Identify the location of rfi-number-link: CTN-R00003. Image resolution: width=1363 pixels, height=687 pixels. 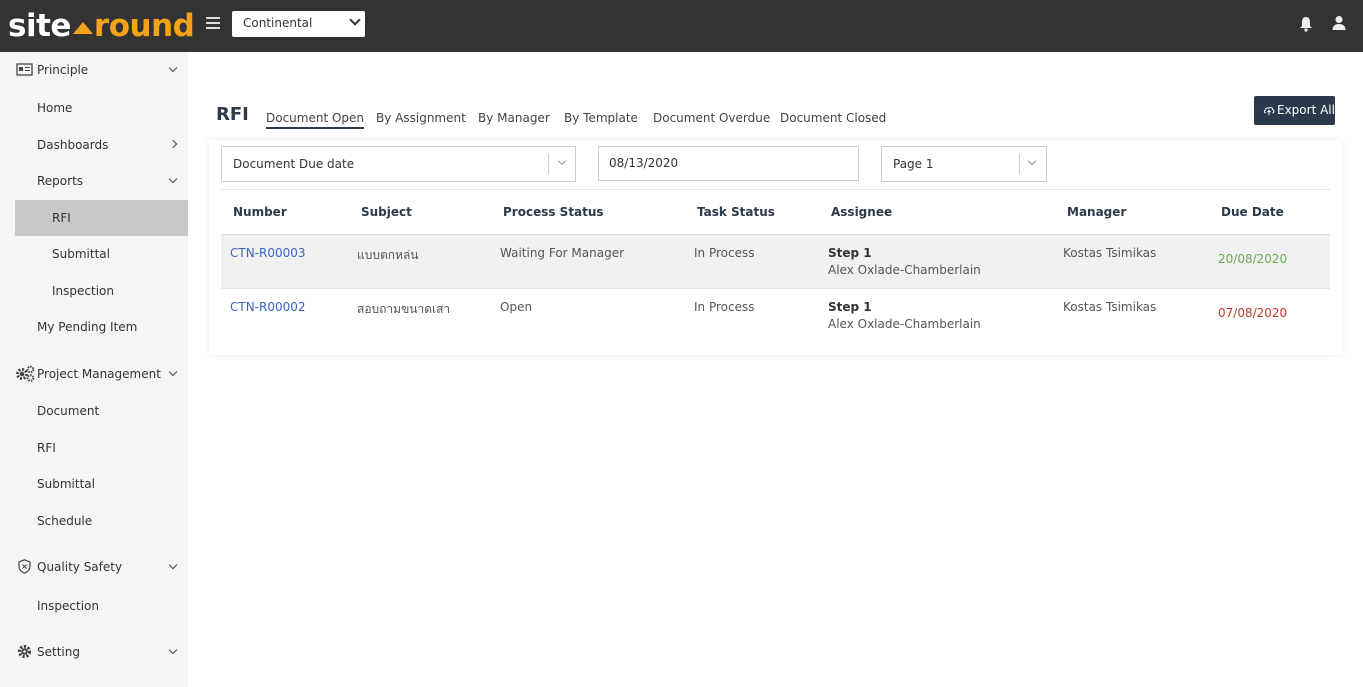
(268, 253).